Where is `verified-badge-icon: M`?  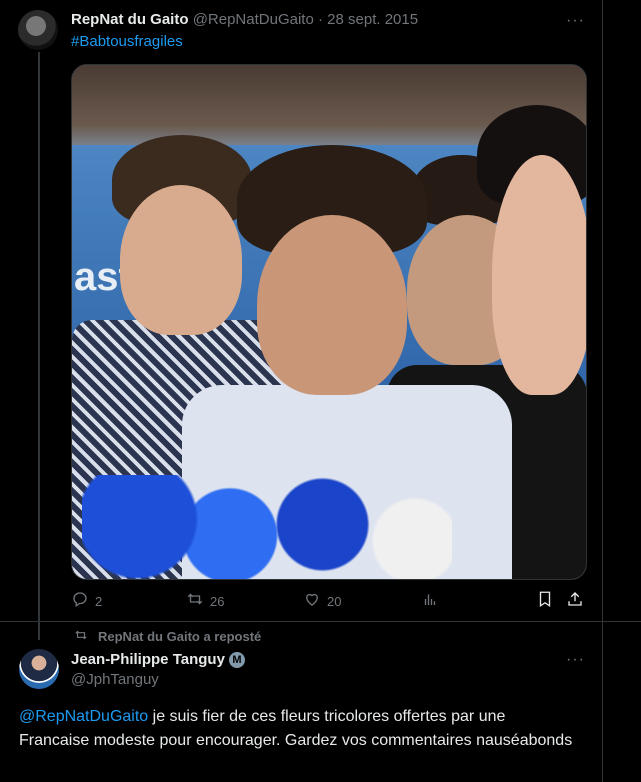 verified-badge-icon: M is located at coordinates (236, 659).